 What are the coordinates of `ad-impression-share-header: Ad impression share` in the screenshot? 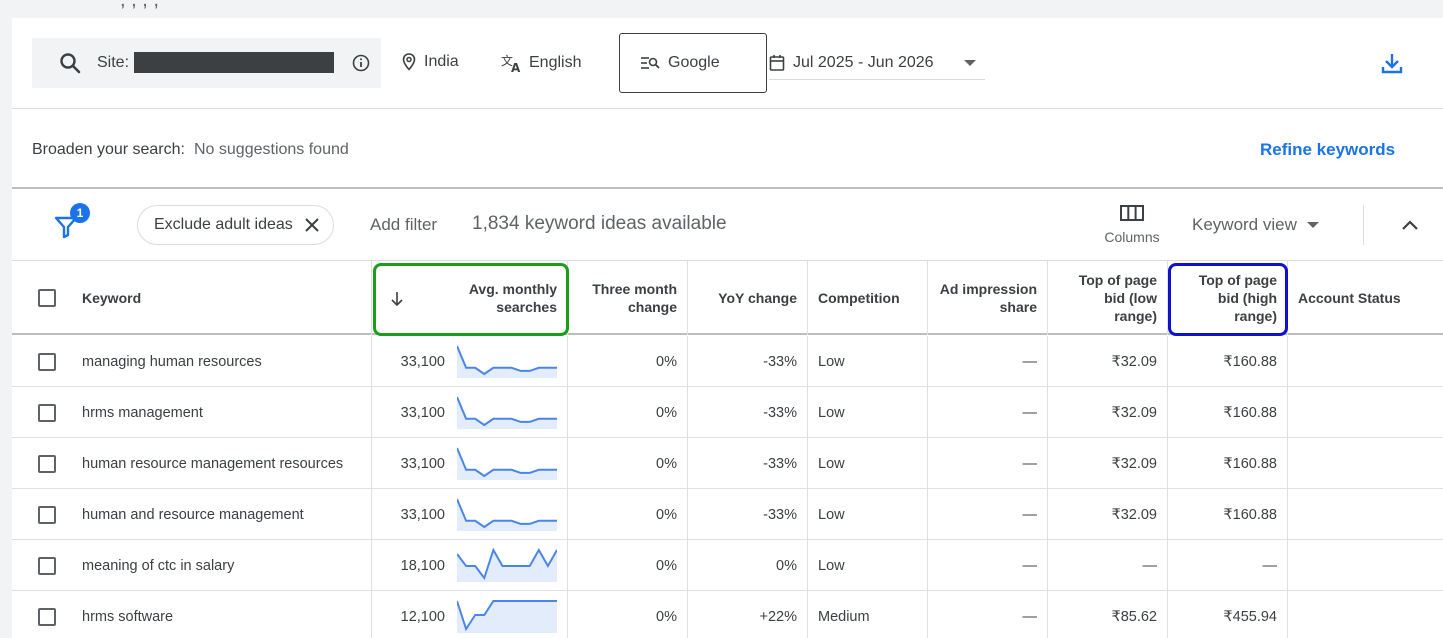 It's located at (987, 298).